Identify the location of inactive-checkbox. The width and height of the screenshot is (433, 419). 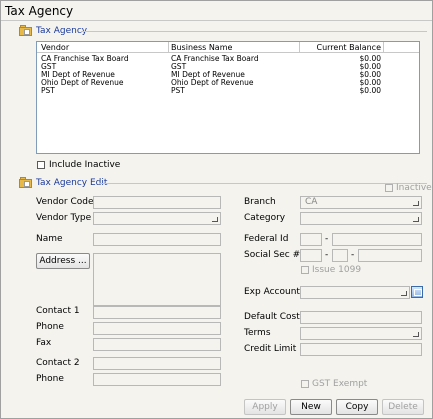
(389, 188).